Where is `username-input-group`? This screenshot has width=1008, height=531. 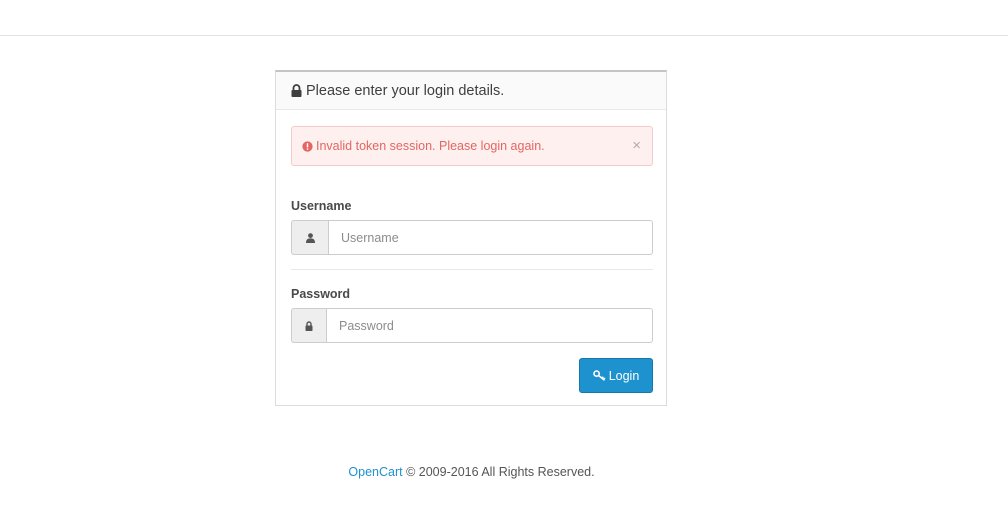 username-input-group is located at coordinates (472, 237).